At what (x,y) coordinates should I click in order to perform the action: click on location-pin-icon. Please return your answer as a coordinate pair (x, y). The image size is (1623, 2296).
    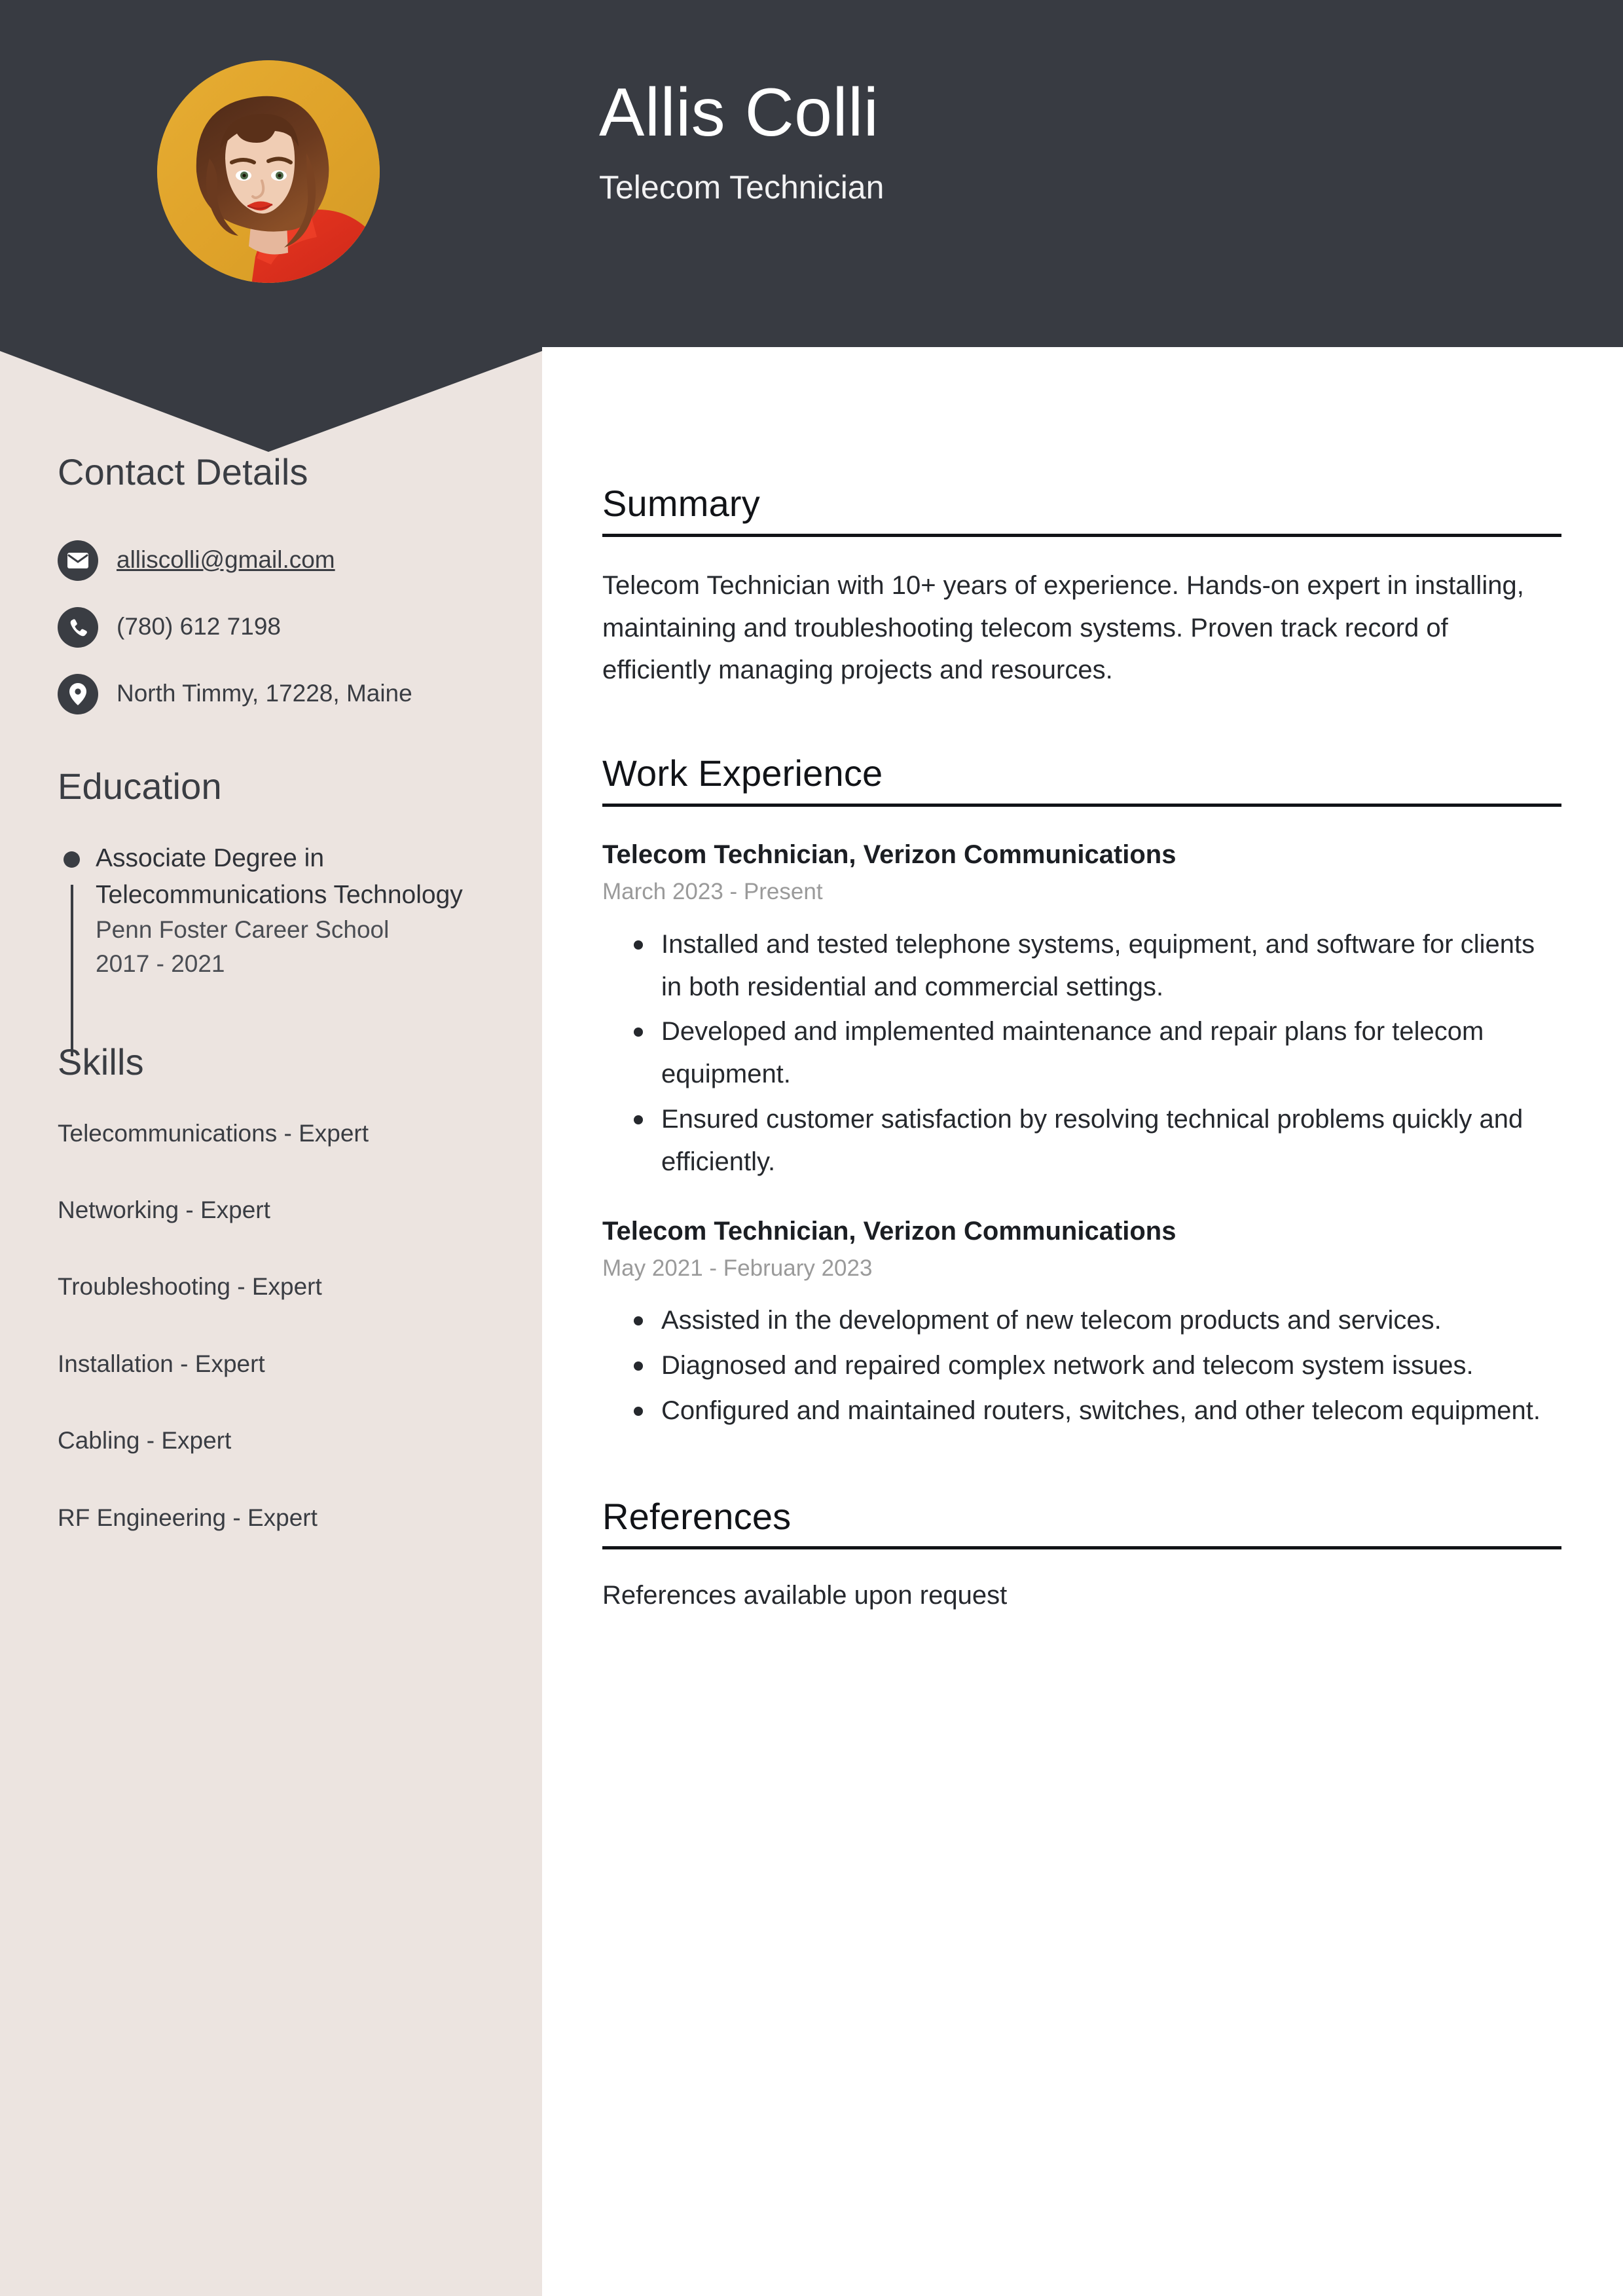
    Looking at the image, I should click on (78, 694).